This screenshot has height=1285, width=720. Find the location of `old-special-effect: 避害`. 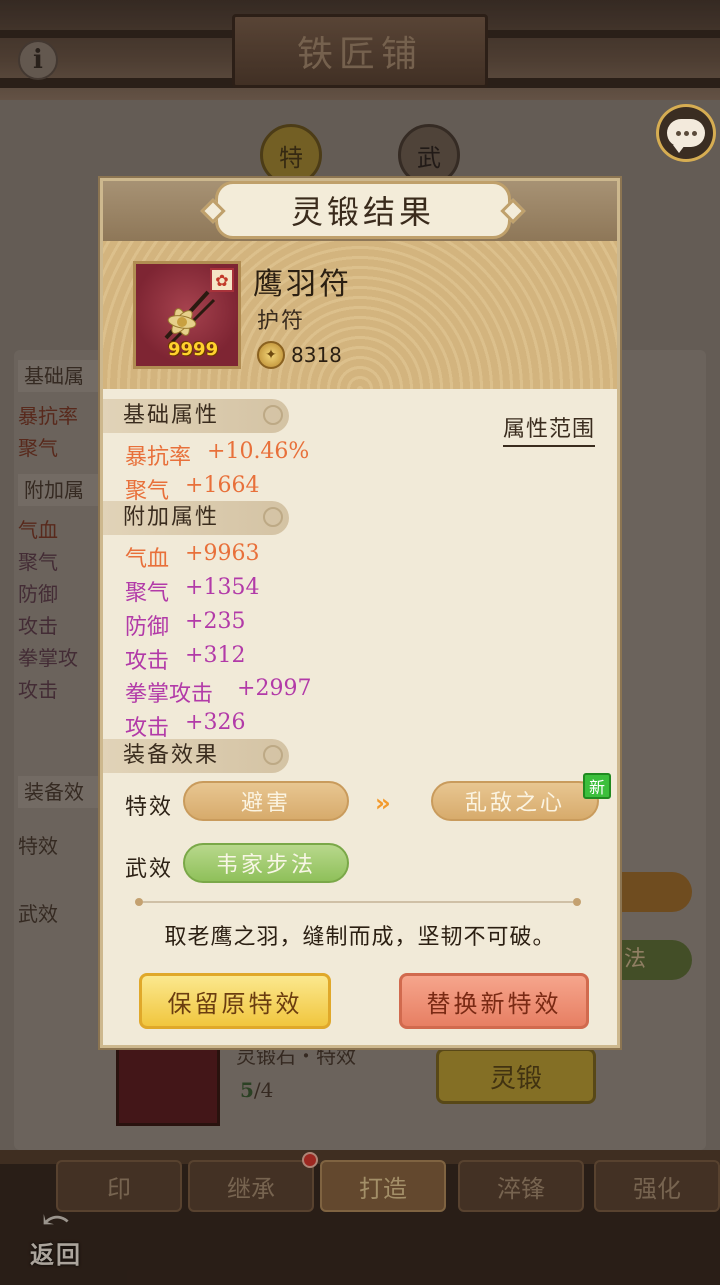

old-special-effect: 避害 is located at coordinates (266, 801).